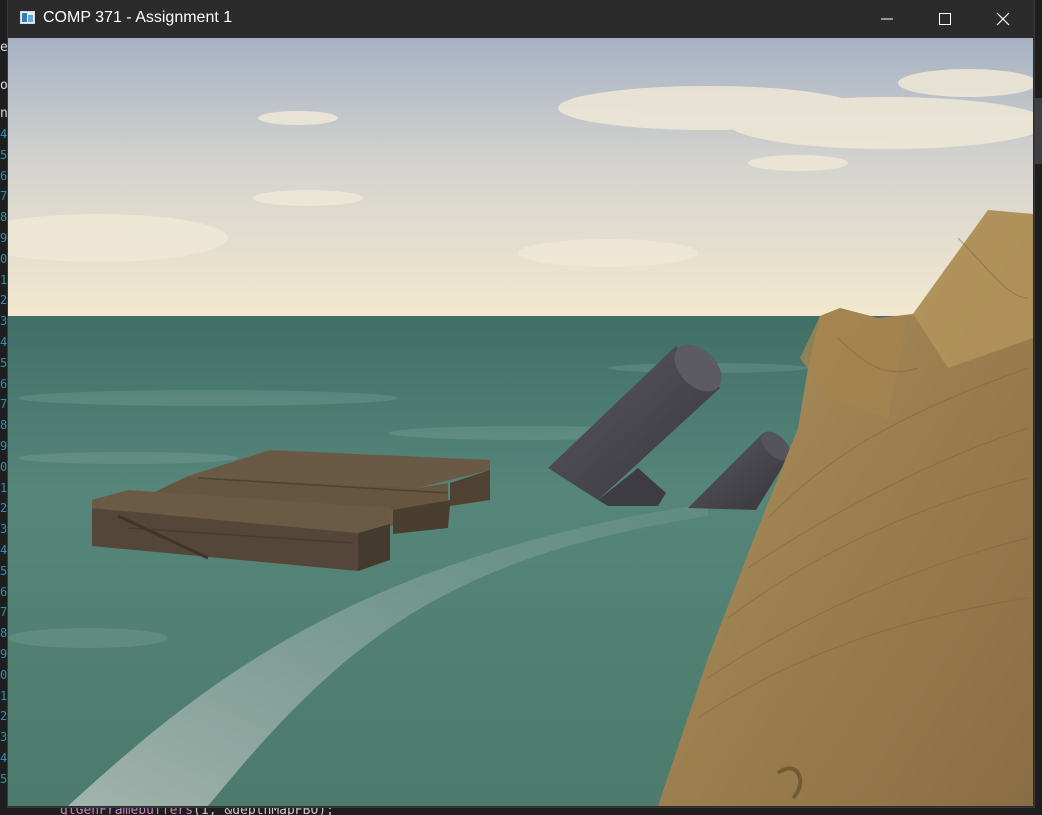  I want to click on window-title: COMP 371 - Assignment 1, so click(138, 17).